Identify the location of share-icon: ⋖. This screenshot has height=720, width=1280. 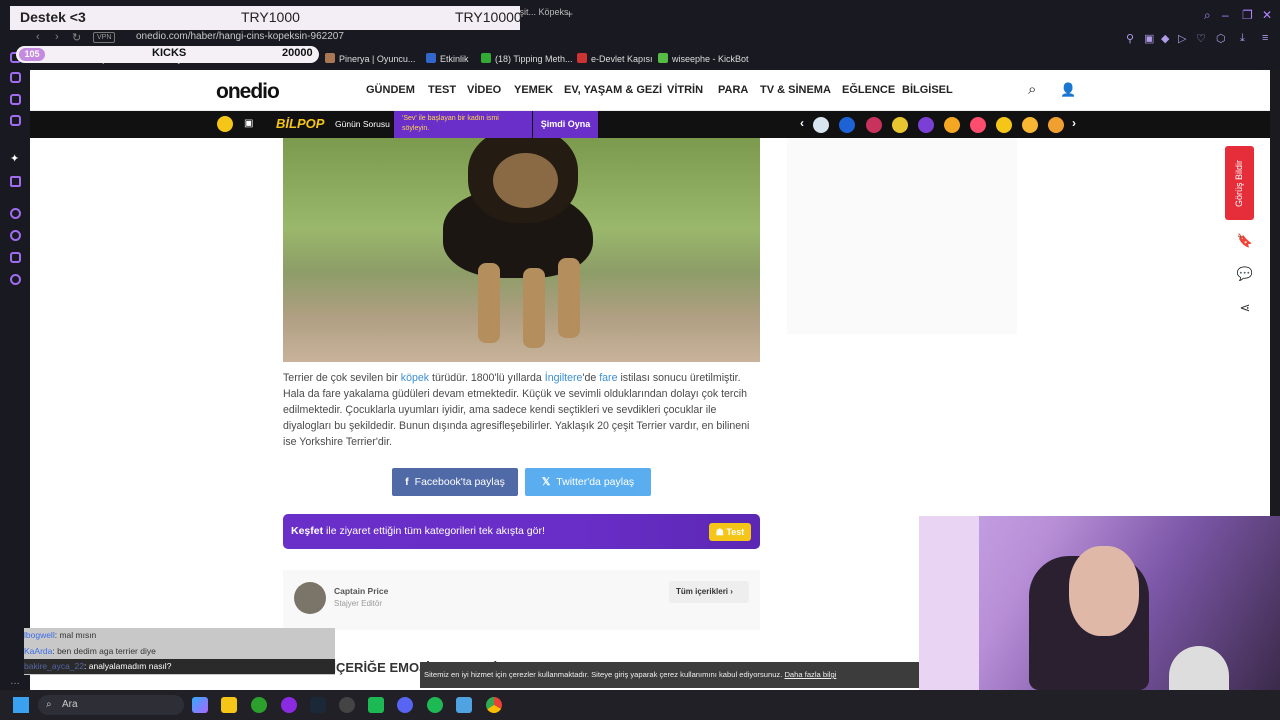
(1245, 310).